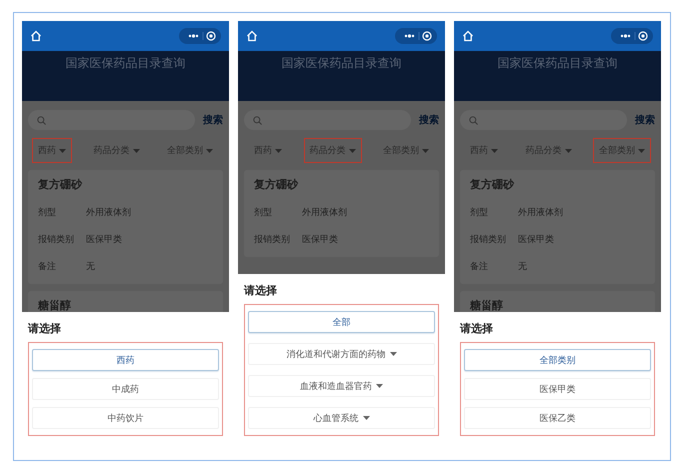 The width and height of the screenshot is (684, 473). What do you see at coordinates (341, 322) in the screenshot?
I see `option-button: 全部` at bounding box center [341, 322].